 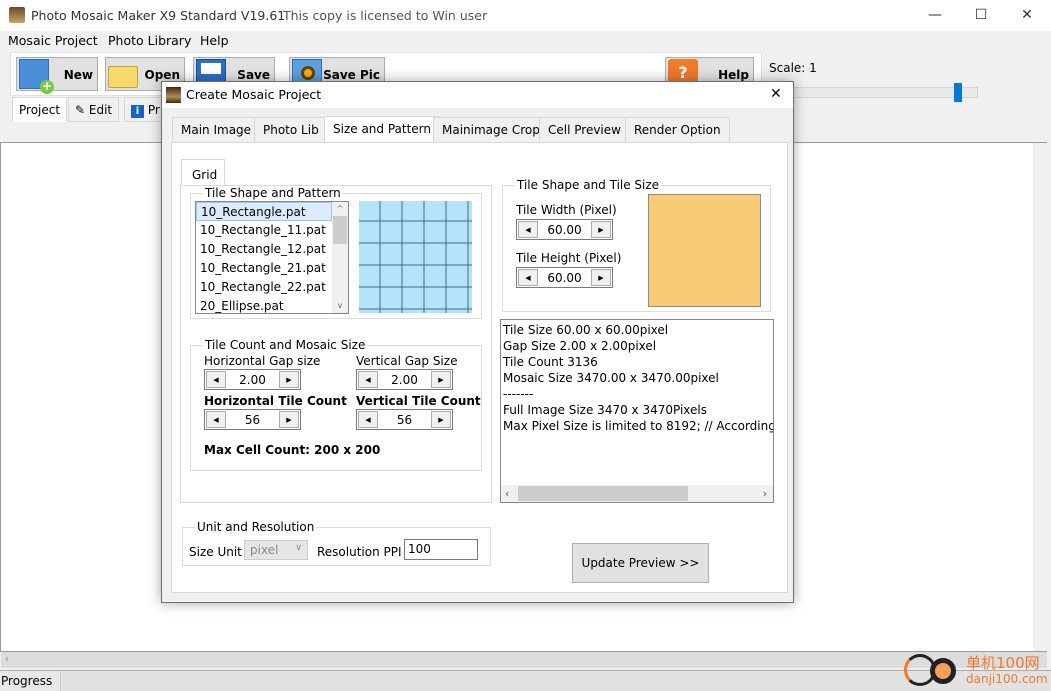 I want to click on mona-lisa-icon, so click(x=173, y=95).